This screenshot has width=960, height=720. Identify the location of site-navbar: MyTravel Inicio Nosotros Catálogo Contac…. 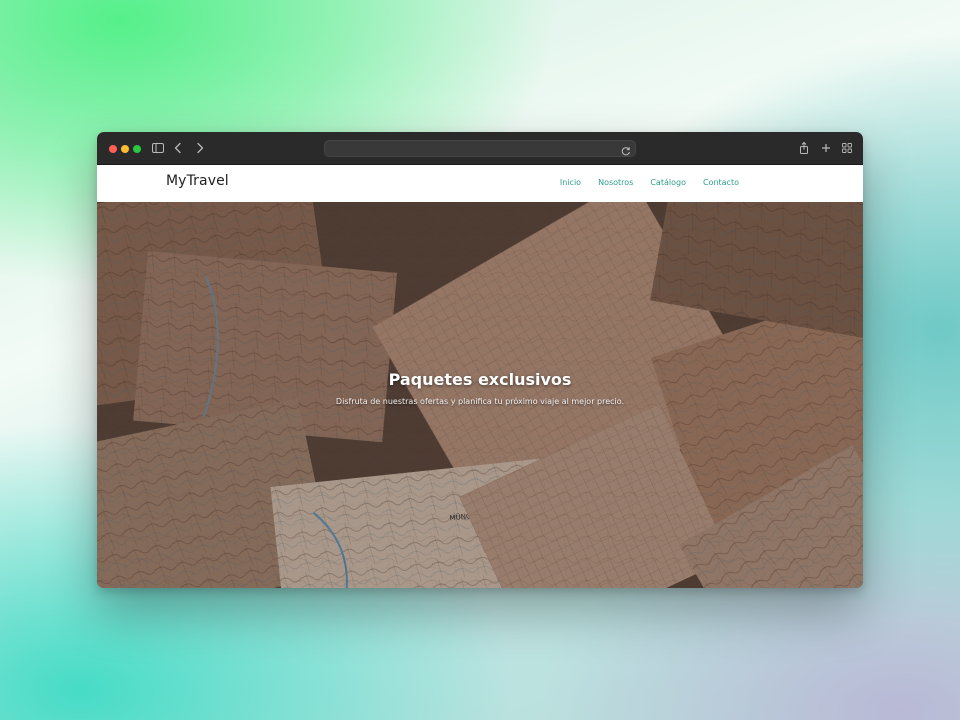
(480, 183).